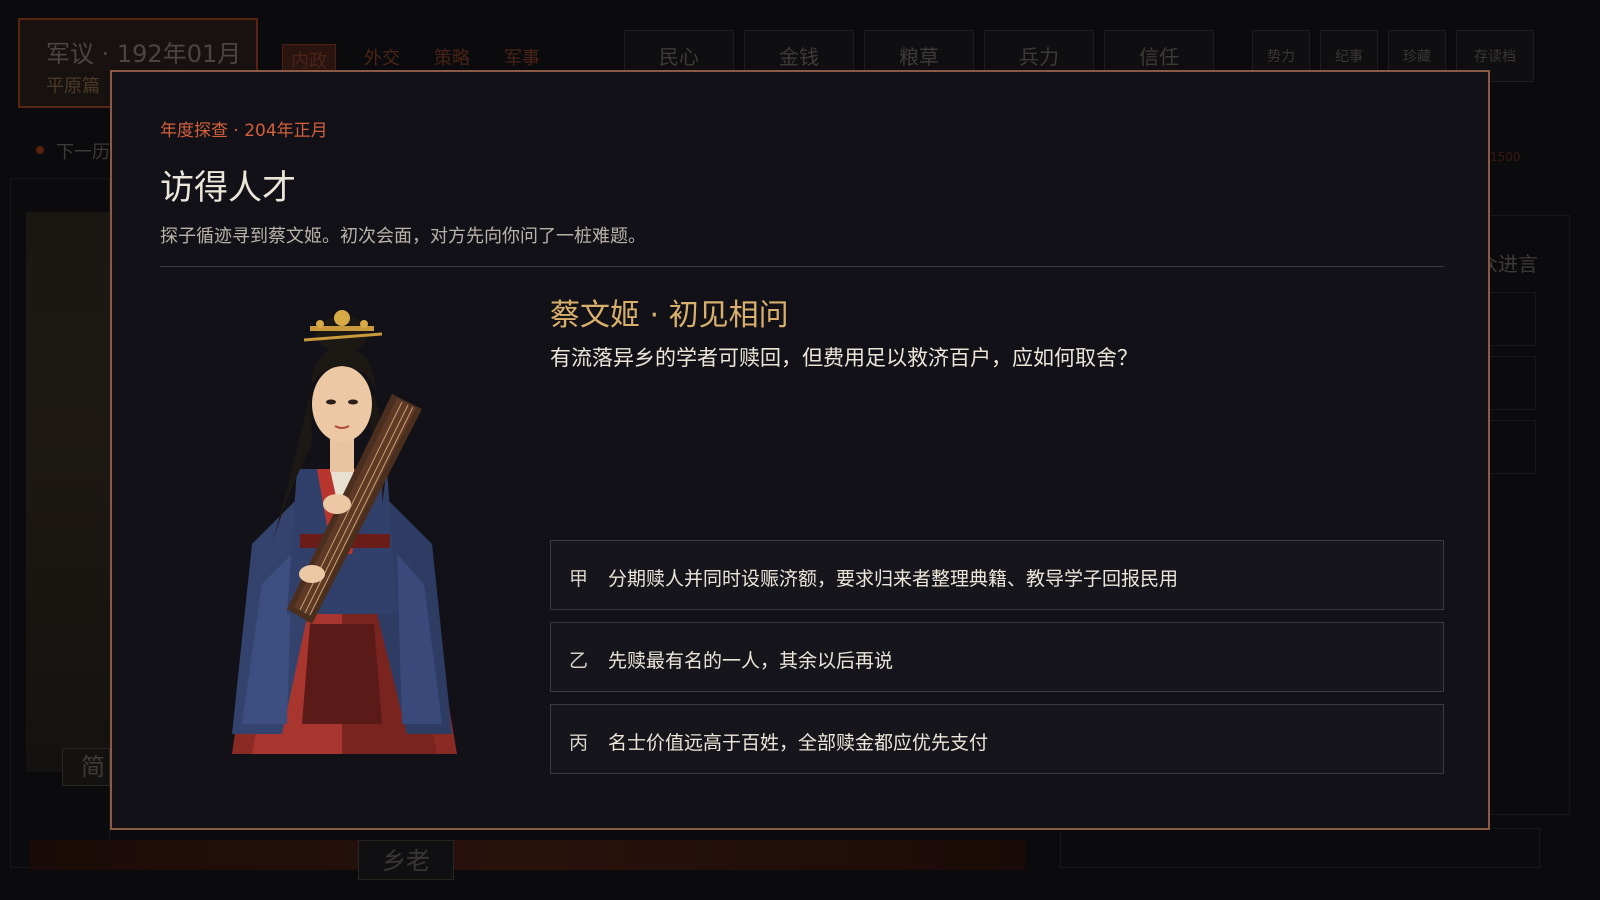  What do you see at coordinates (228, 188) in the screenshot?
I see `dialog-title: 访得人才` at bounding box center [228, 188].